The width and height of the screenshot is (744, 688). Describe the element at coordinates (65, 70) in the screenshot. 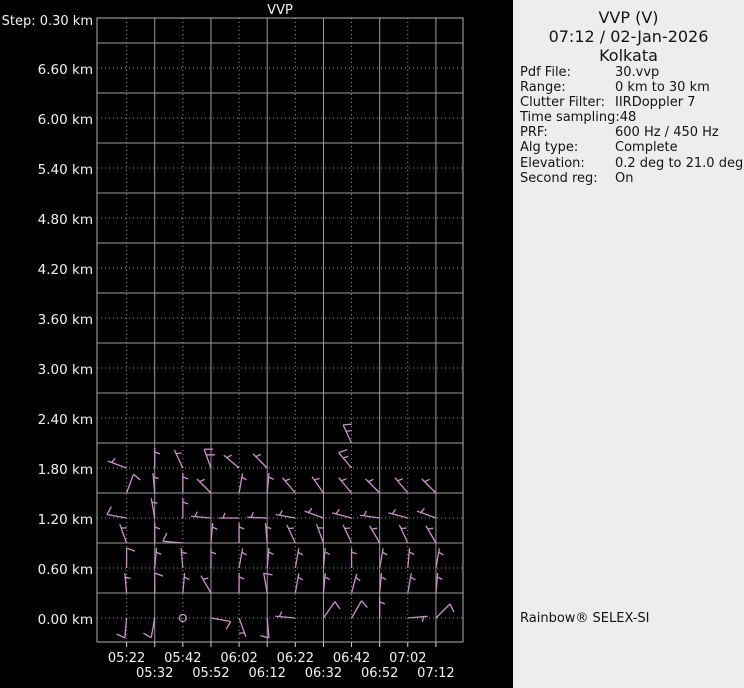

I see `y-axis-label: 6.60 km` at that location.